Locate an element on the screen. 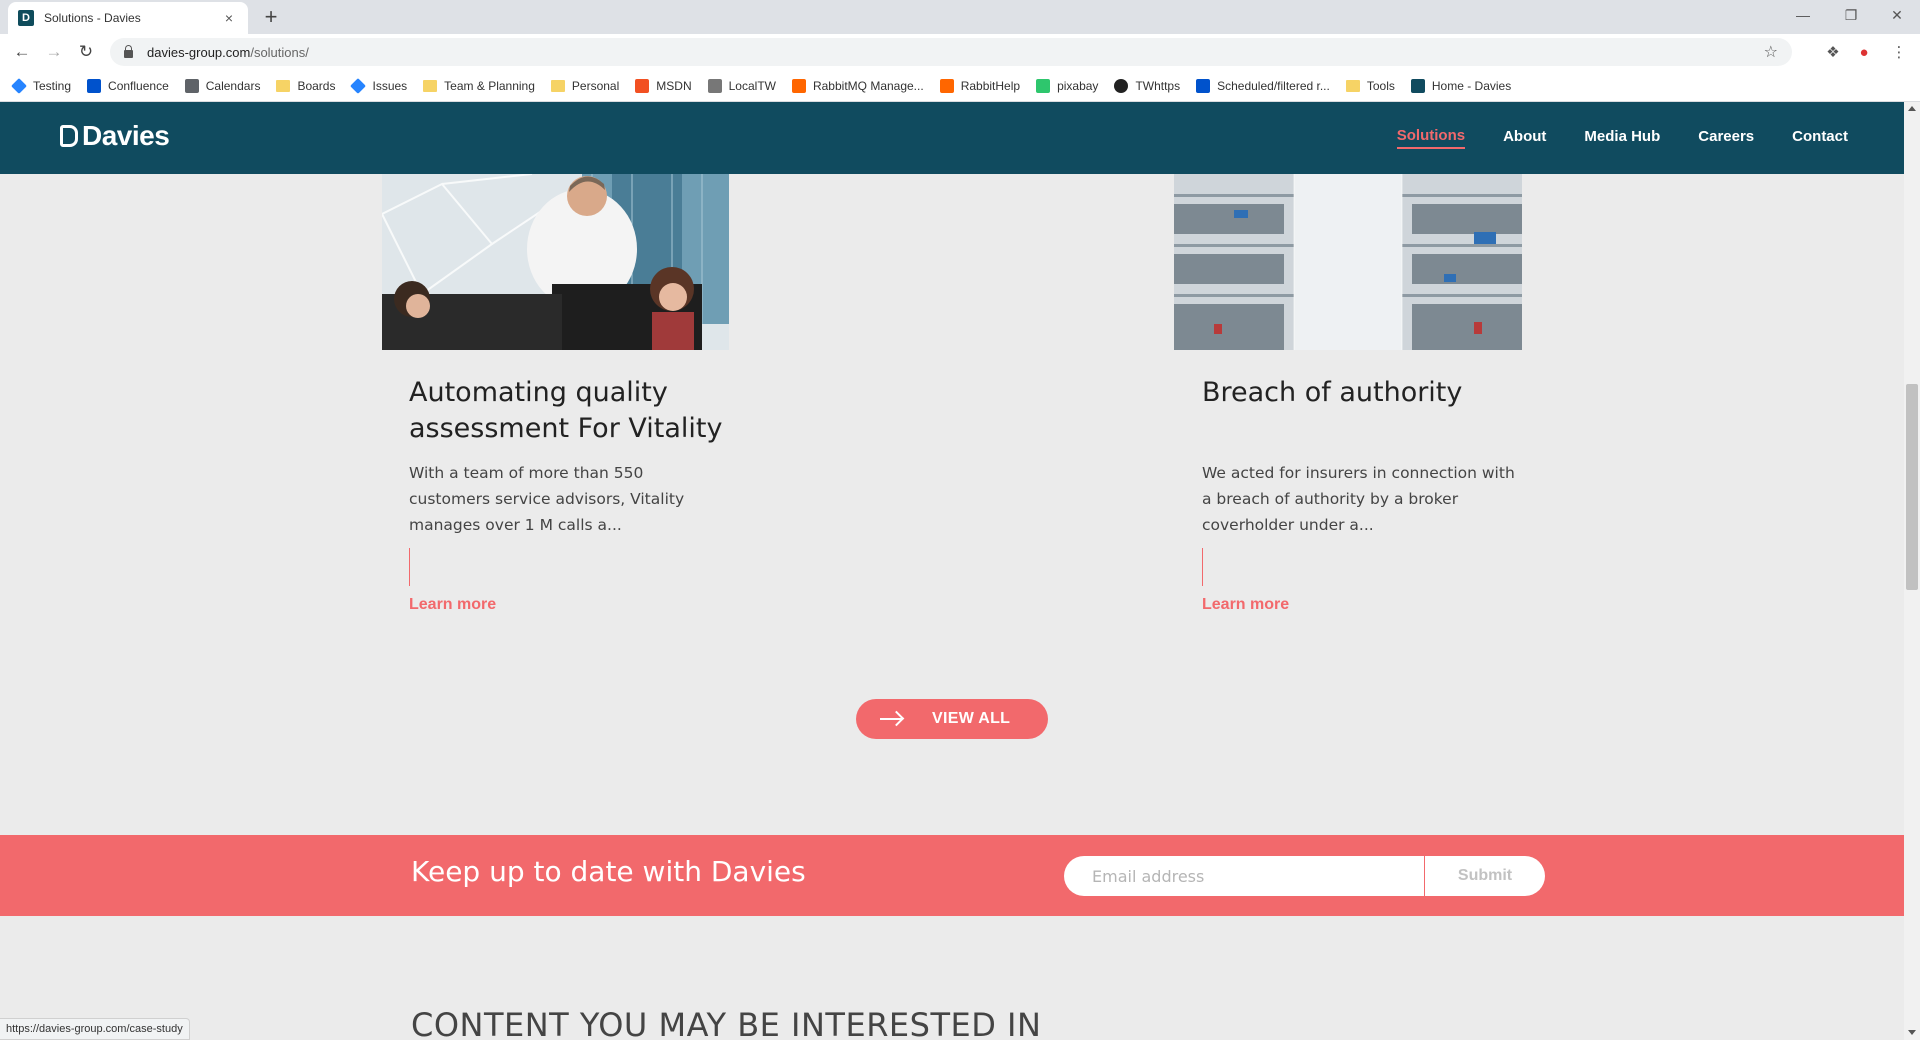 The image size is (1920, 1040). scroll-down-icon is located at coordinates (1912, 1032).